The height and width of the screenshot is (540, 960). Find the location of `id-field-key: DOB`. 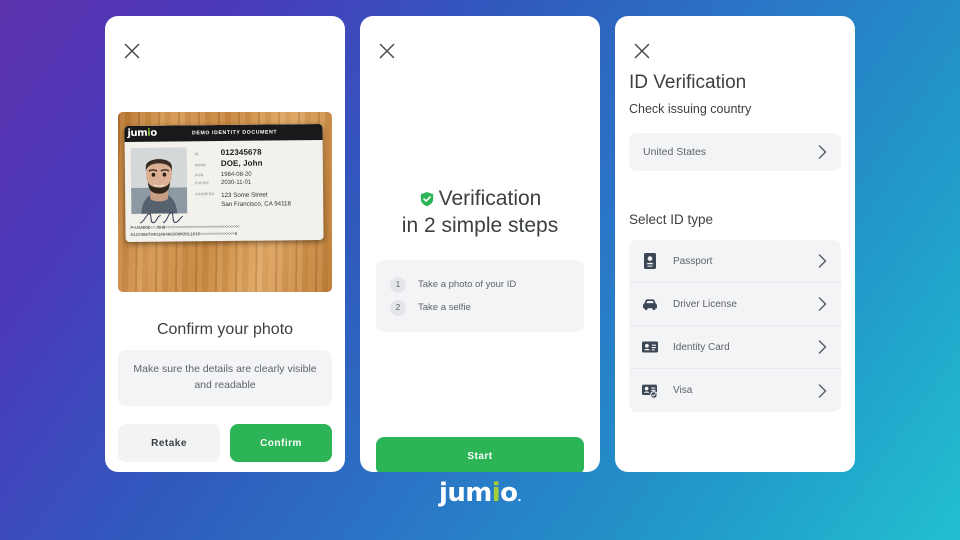

id-field-key: DOB is located at coordinates (199, 174).